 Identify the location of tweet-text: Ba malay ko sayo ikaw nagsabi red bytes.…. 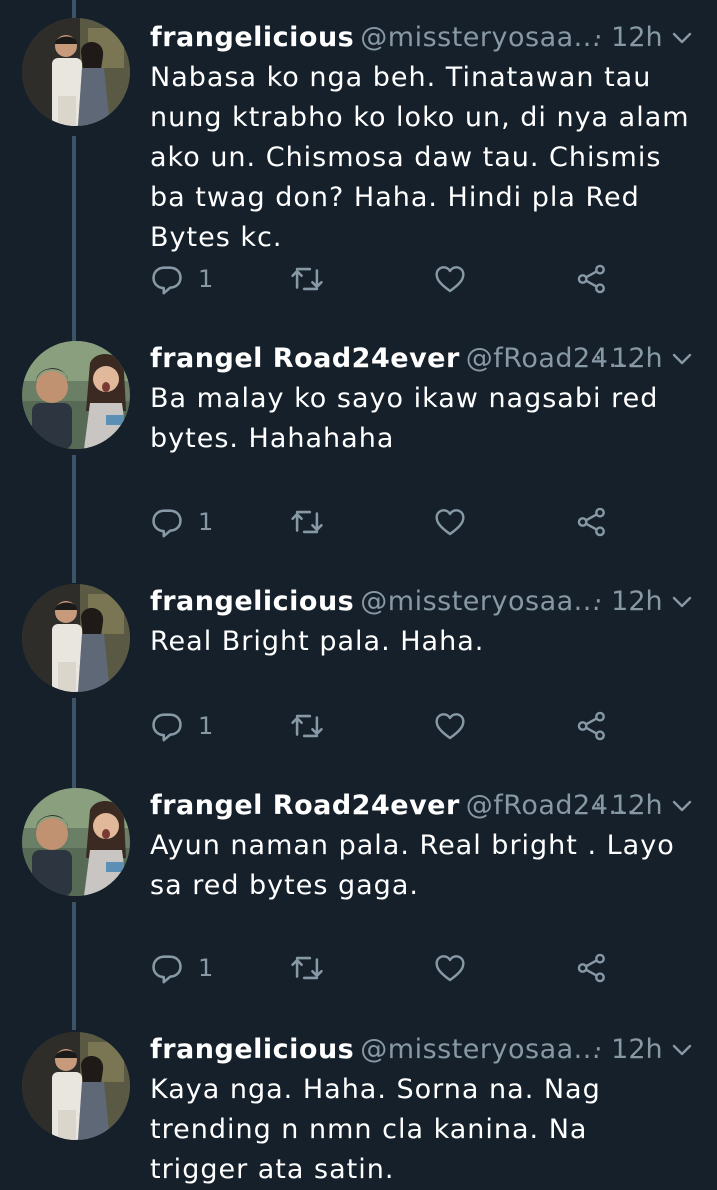
(404, 418).